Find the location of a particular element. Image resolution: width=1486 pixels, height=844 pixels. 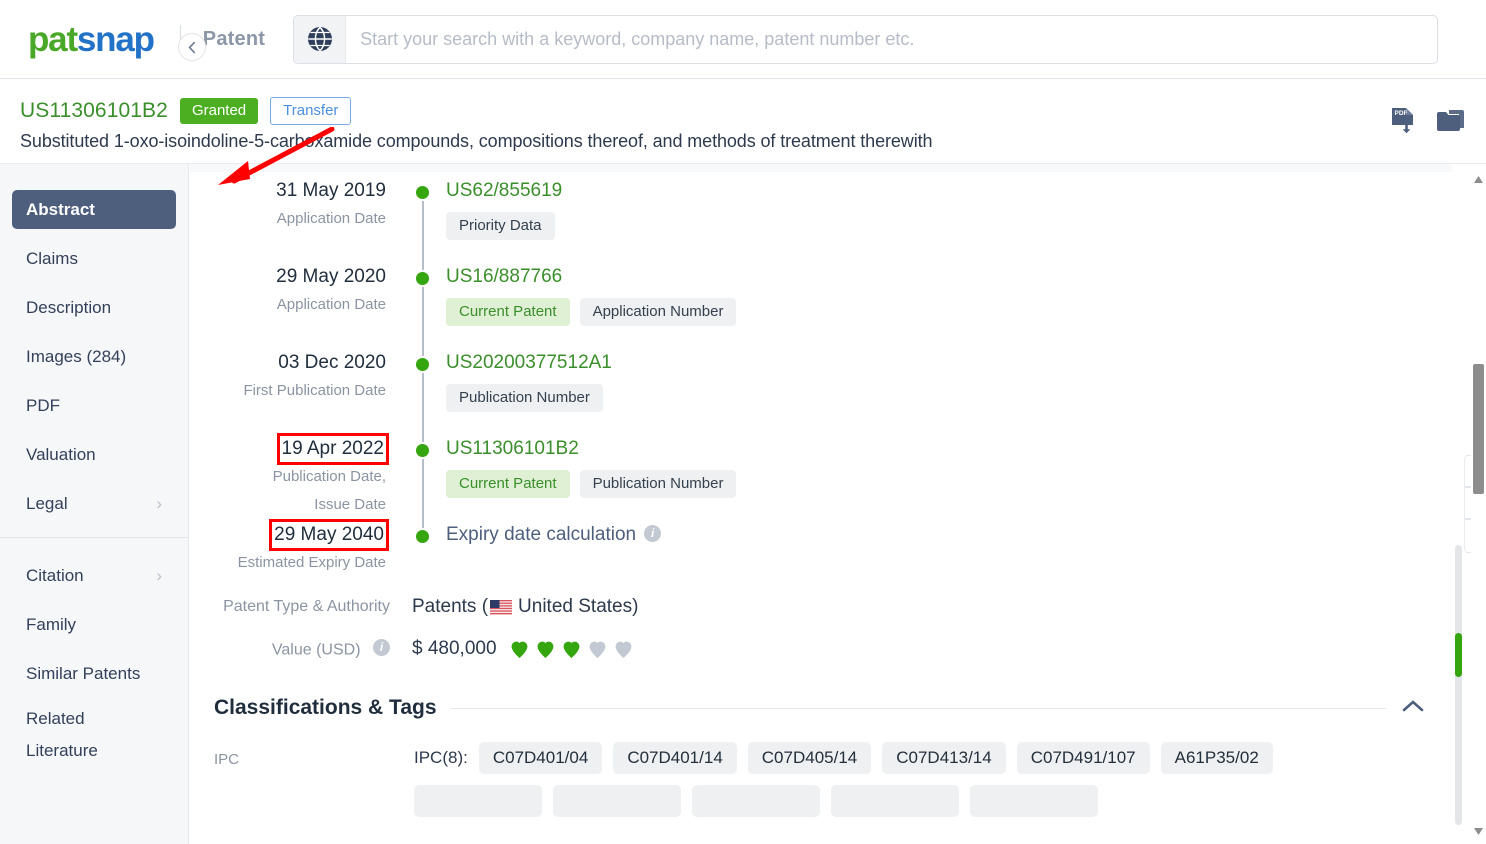

classifications-rule is located at coordinates (918, 708).